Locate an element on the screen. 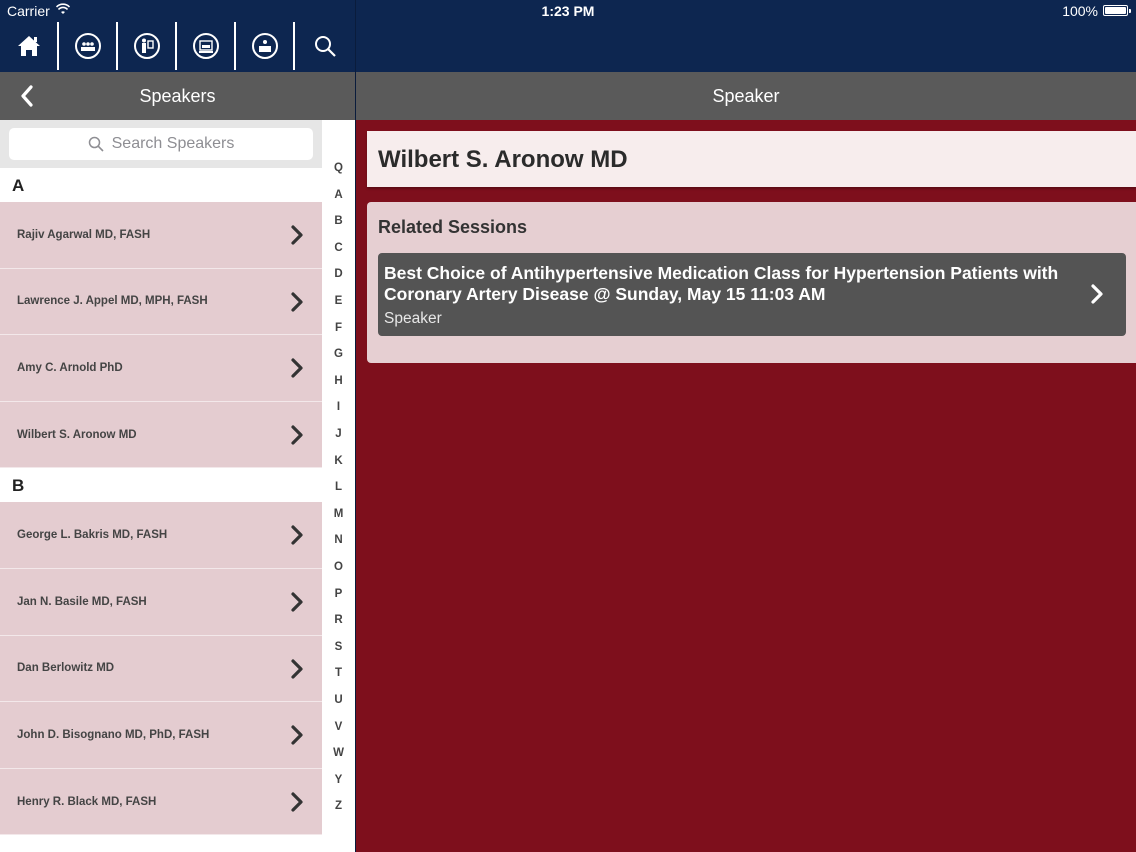 The image size is (1136, 852). index-letter: B is located at coordinates (338, 221).